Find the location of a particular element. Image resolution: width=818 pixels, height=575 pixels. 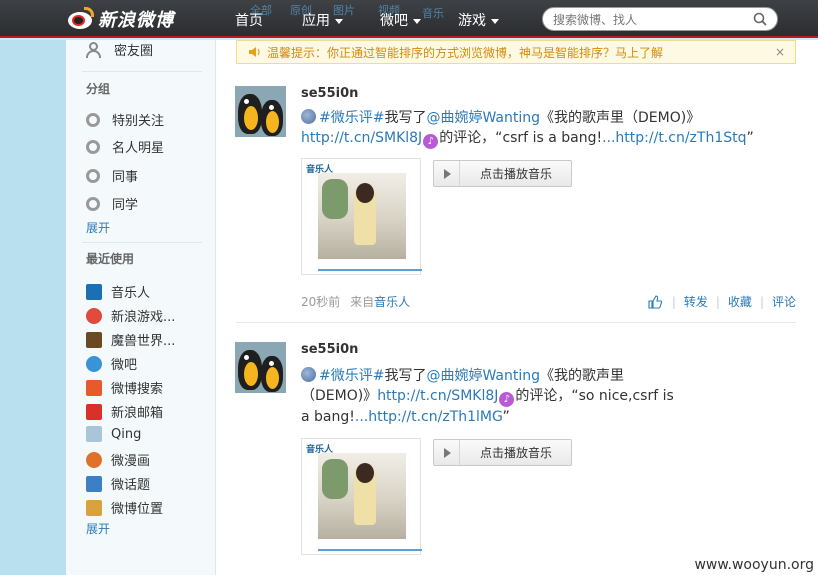

post-meta: 20秒前 来自音乐人 is located at coordinates (355, 301).